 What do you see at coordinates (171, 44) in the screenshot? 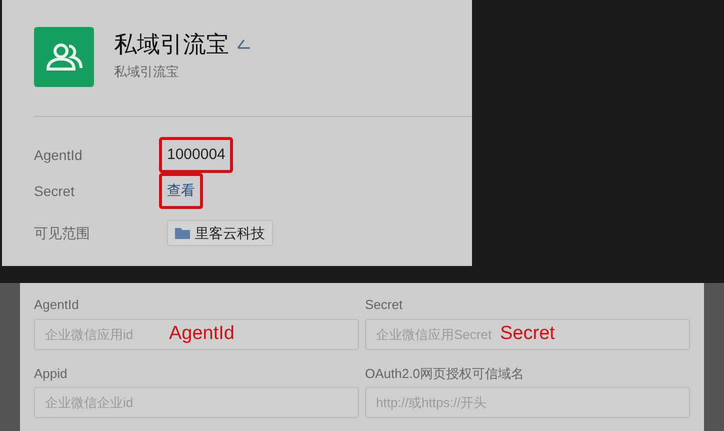
I see `app-name: 私域引流宝` at bounding box center [171, 44].